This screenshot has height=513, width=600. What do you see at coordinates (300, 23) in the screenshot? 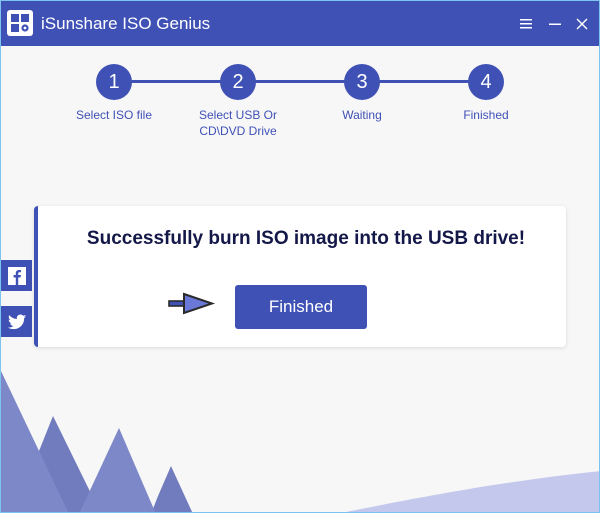
I see `title-bar: iSunshare ISO Genius` at bounding box center [300, 23].